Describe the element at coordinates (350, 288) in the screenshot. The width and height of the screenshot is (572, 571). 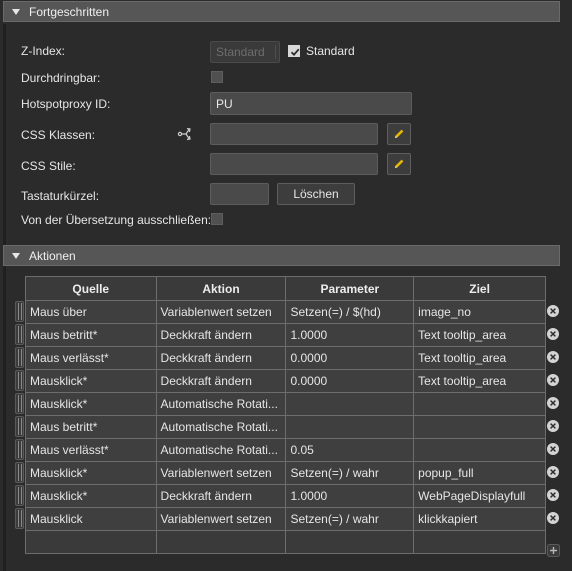
I see `column-header-parameter: Parameter` at that location.